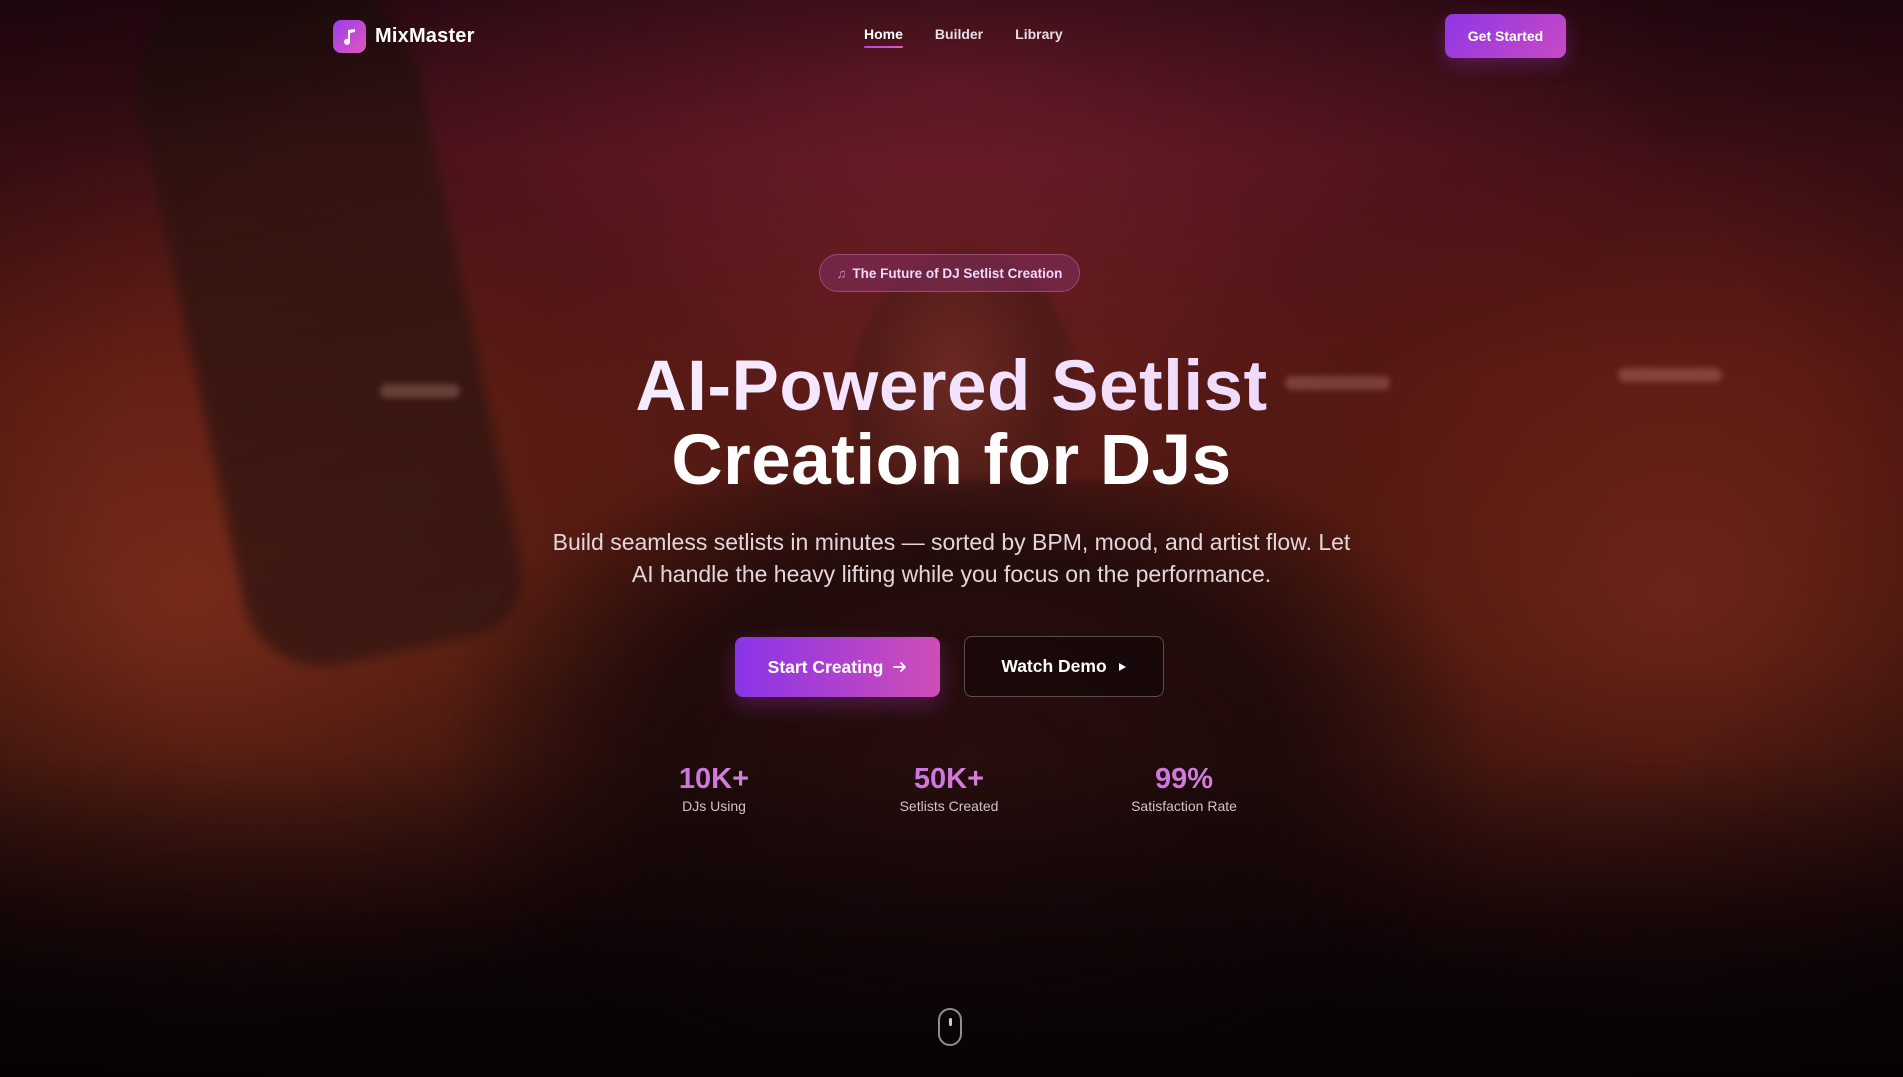 Image resolution: width=1903 pixels, height=1077 pixels. What do you see at coordinates (1184, 779) in the screenshot?
I see `stat-value: 99%` at bounding box center [1184, 779].